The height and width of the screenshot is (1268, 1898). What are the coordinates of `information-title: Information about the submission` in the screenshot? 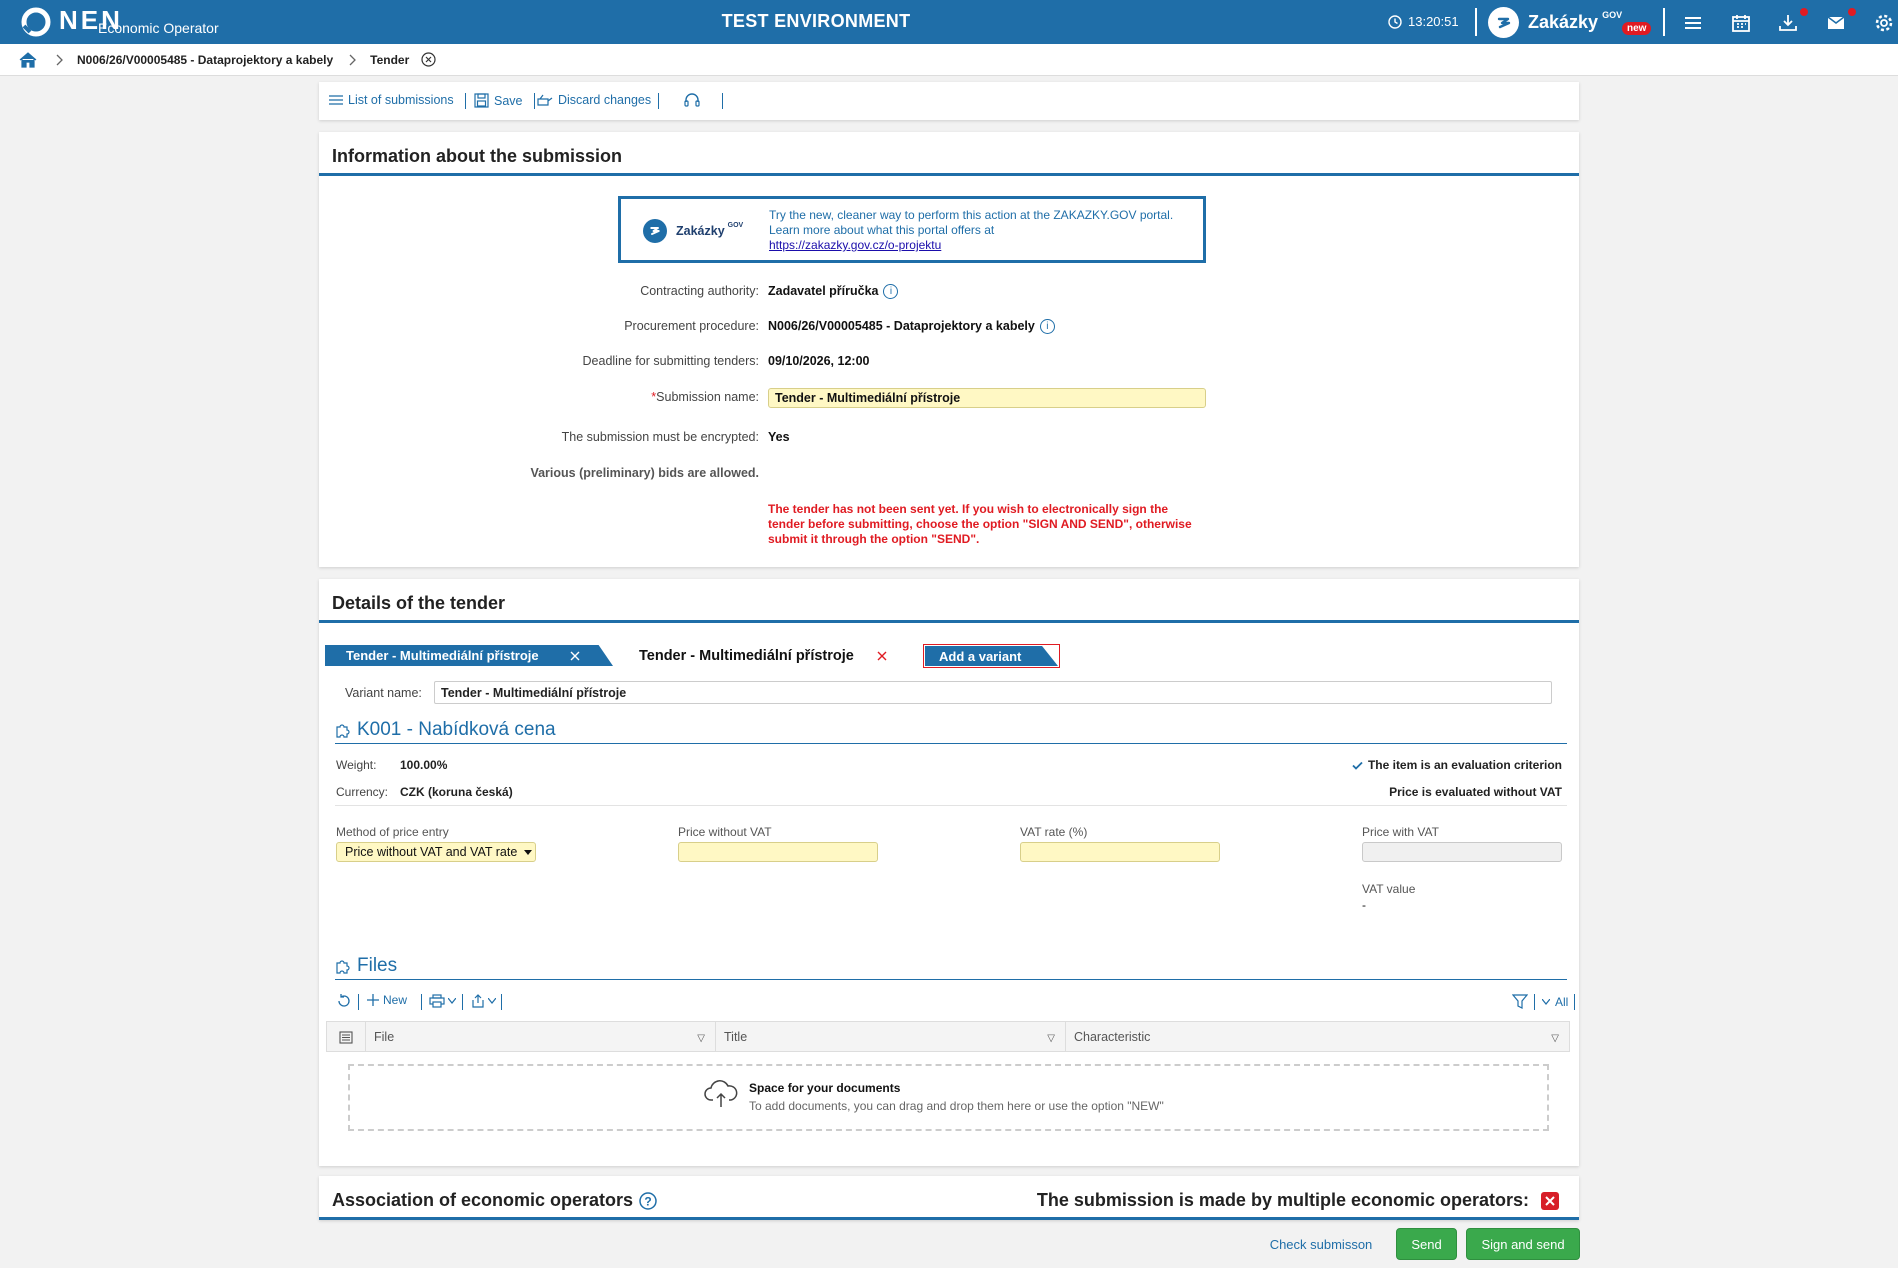 It's located at (477, 156).